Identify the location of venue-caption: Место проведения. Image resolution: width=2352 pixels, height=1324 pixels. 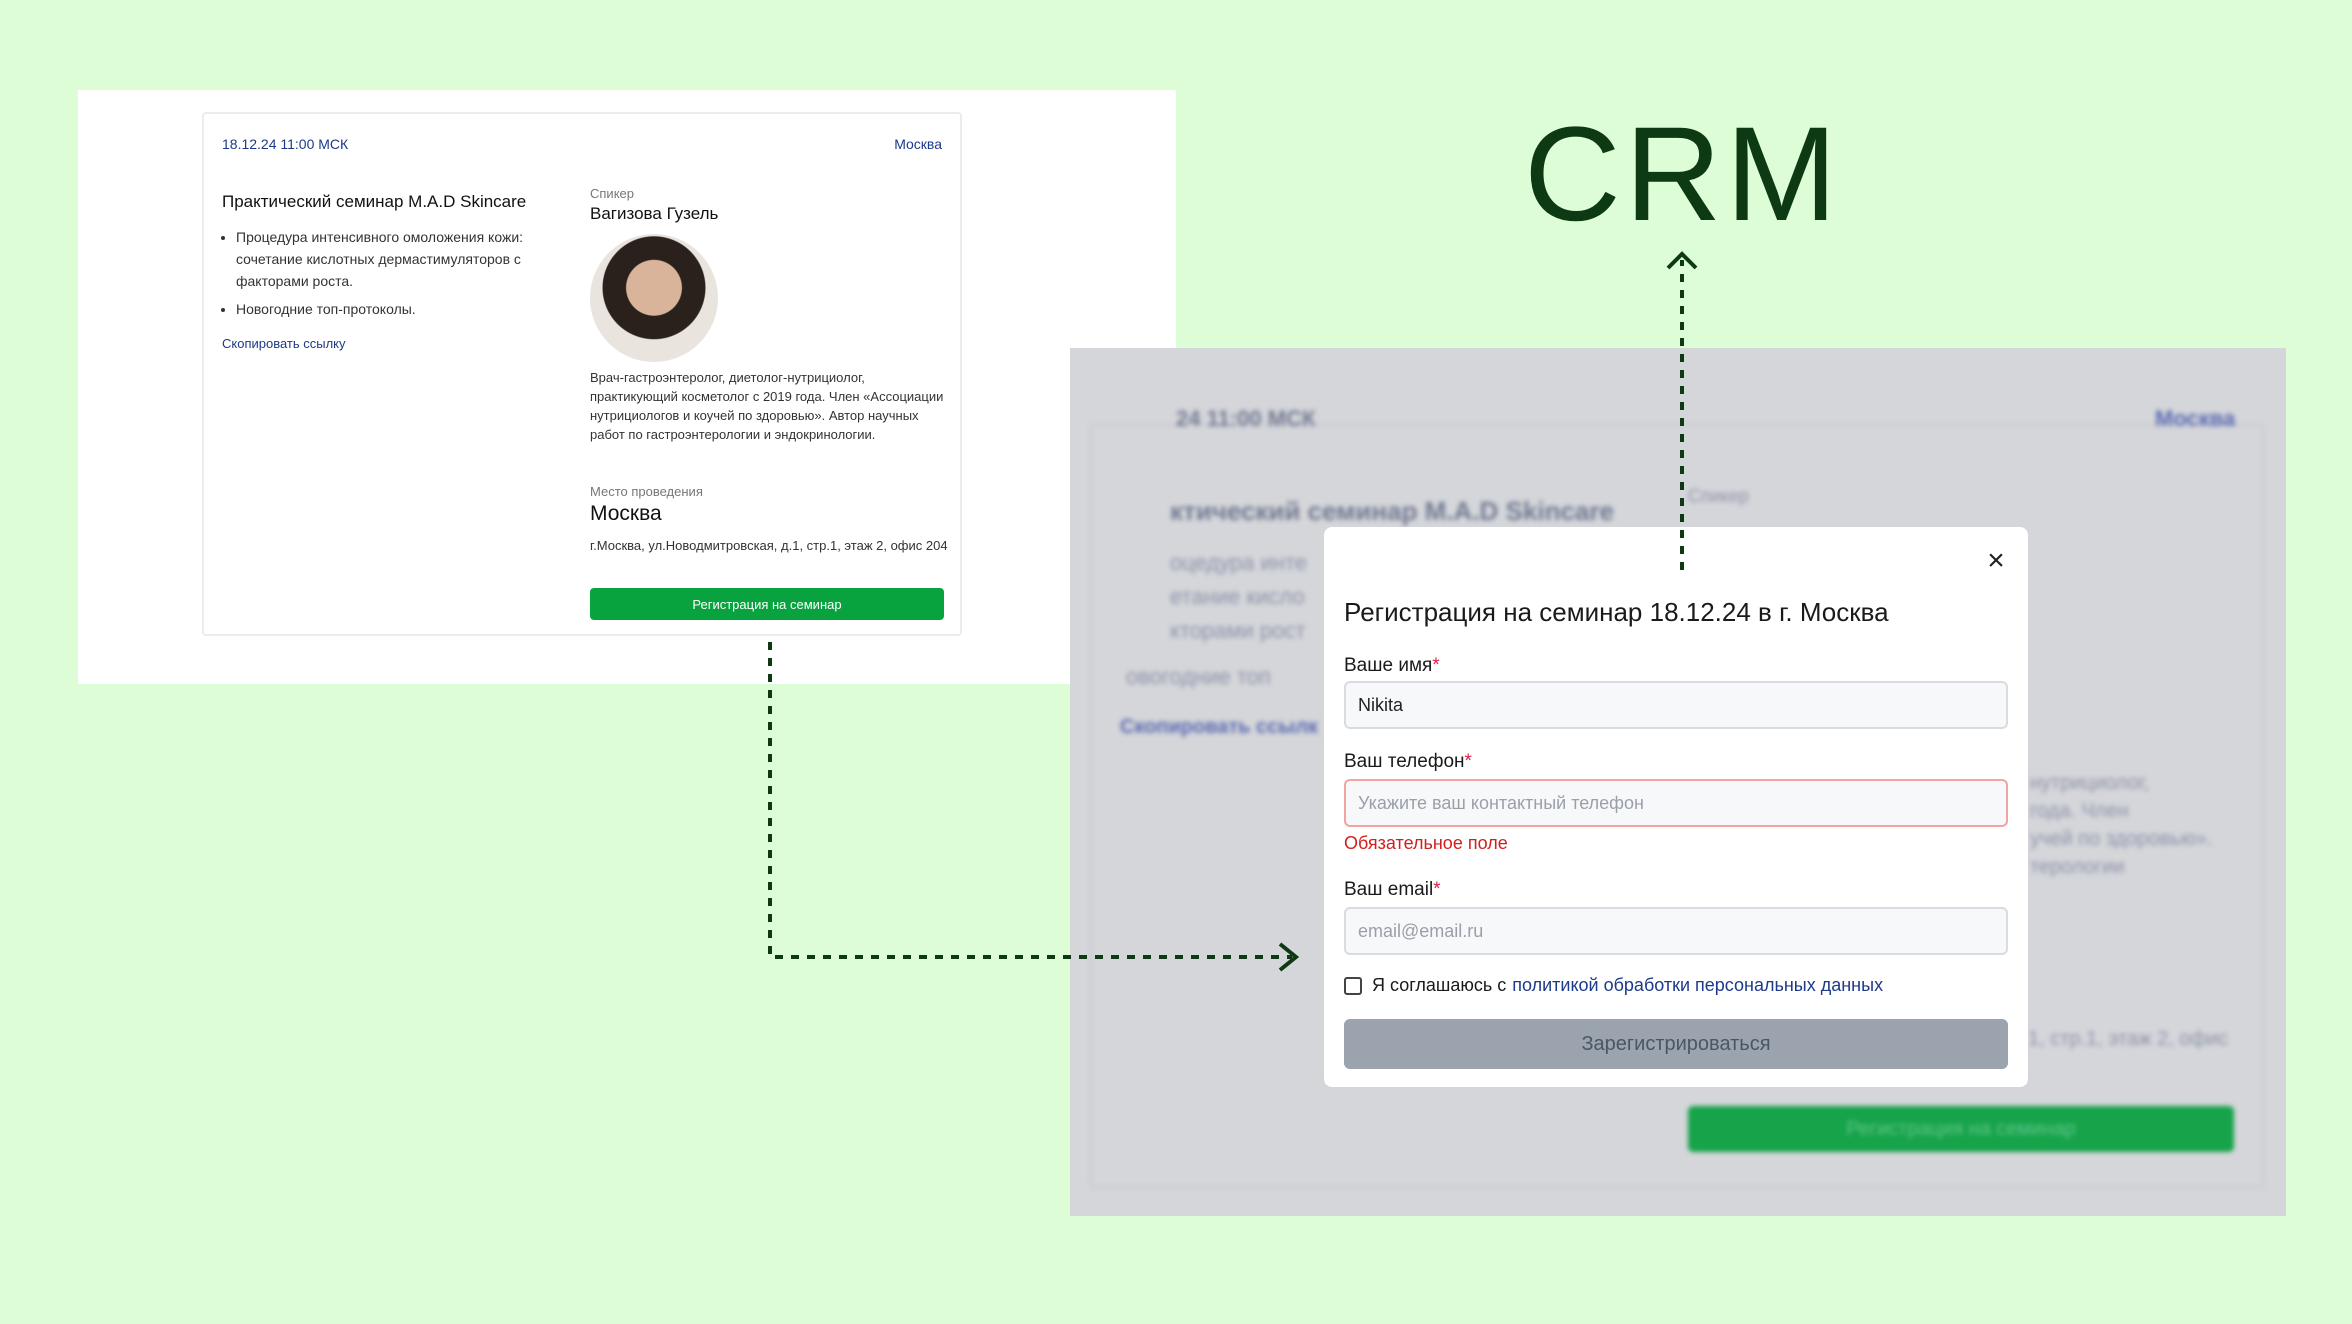
(646, 491).